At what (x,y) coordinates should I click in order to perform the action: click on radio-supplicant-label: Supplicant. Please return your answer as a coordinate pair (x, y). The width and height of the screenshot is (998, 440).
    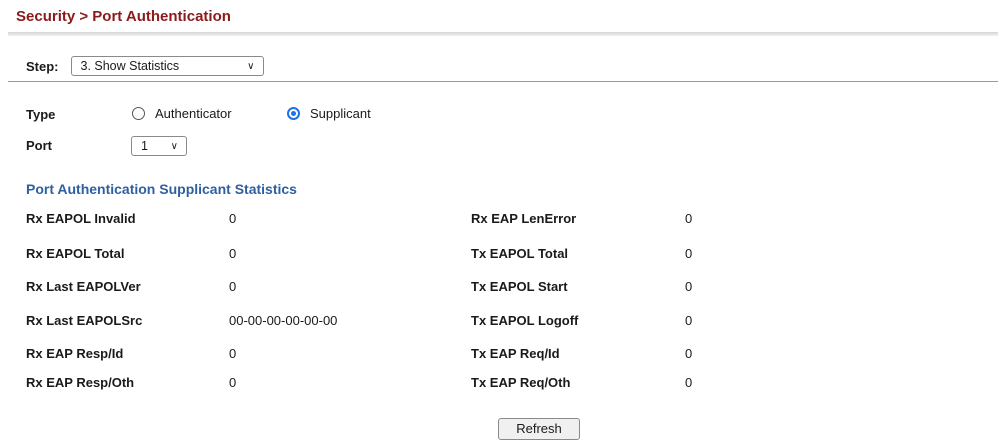
    Looking at the image, I should click on (340, 113).